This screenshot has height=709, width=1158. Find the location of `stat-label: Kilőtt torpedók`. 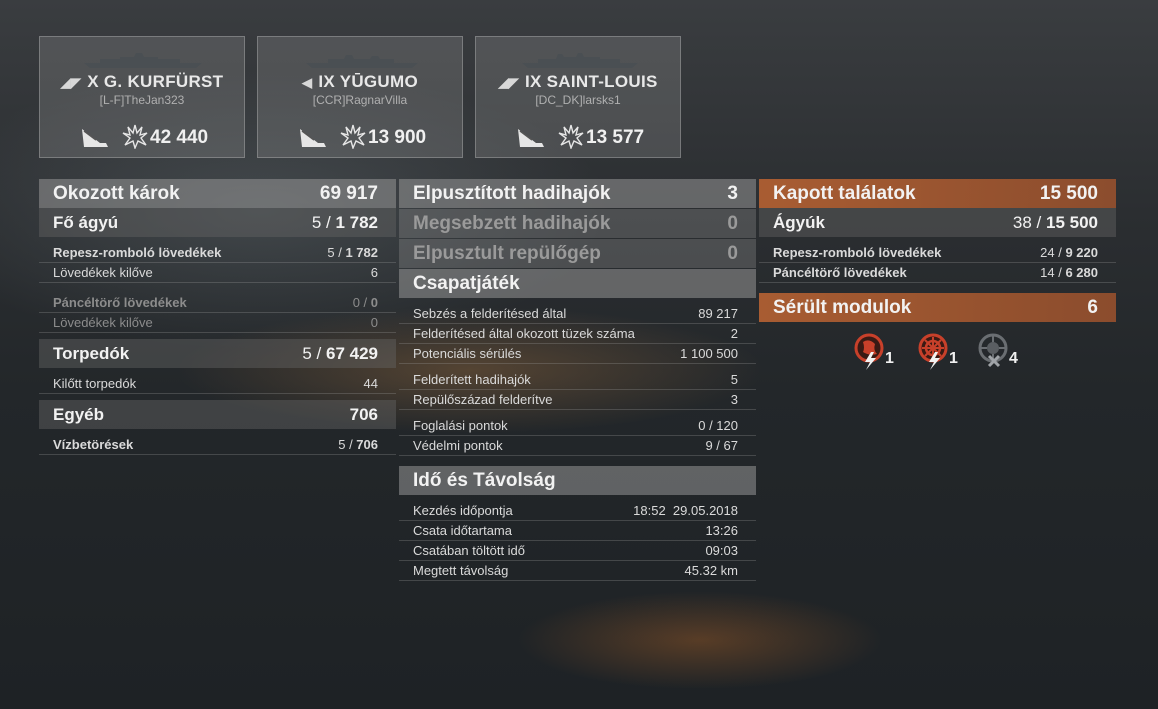

stat-label: Kilőtt torpedók is located at coordinates (95, 383).